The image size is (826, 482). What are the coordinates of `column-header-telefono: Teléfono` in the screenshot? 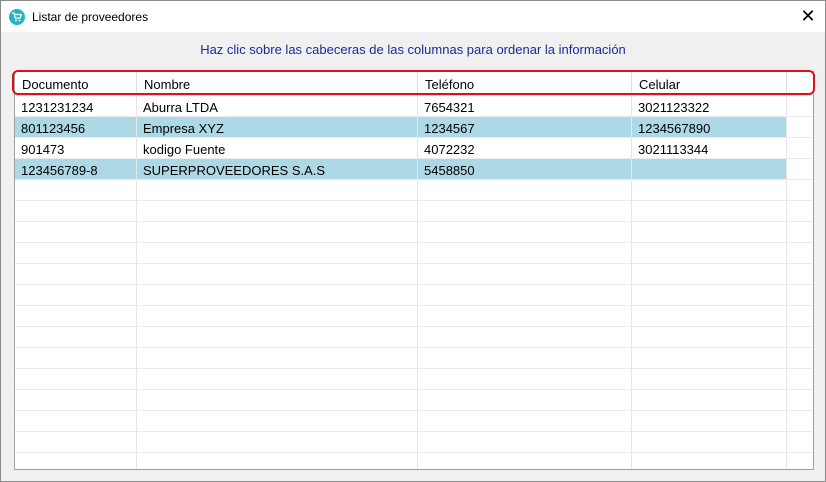 It's located at (525, 84).